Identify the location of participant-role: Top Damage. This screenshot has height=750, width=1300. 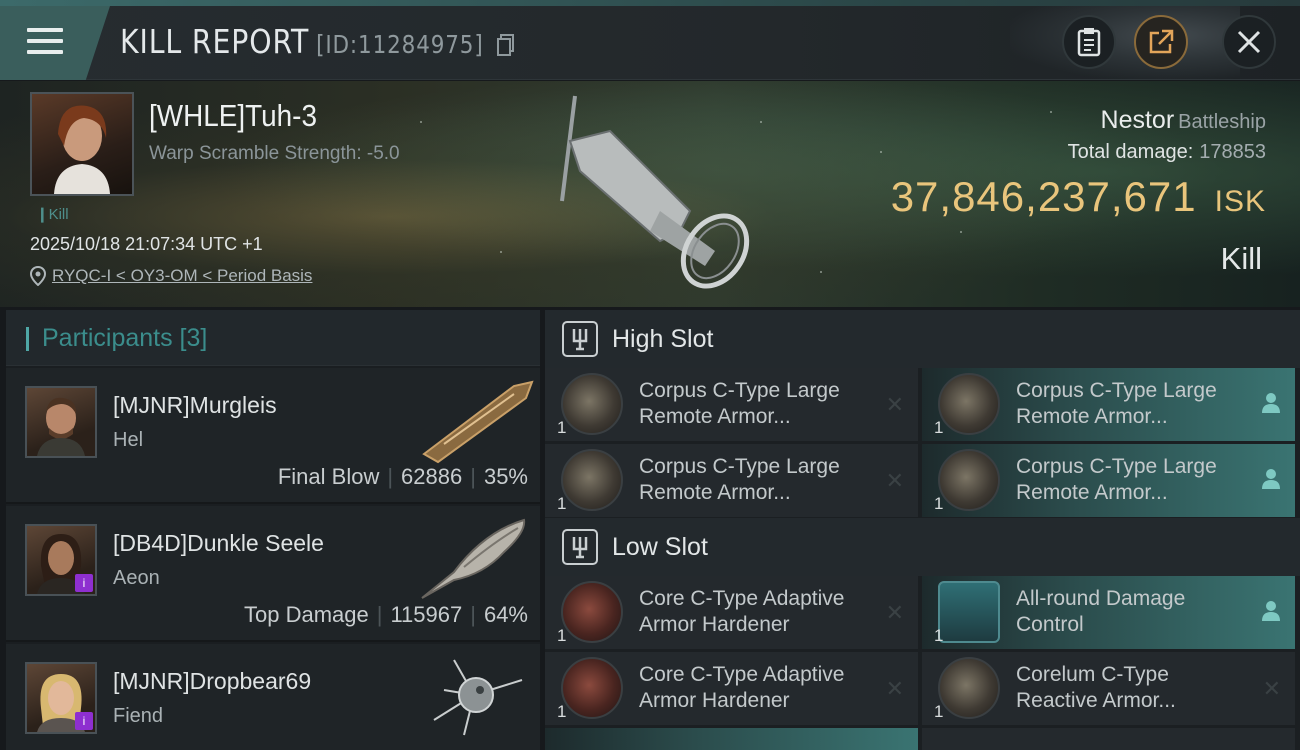
(306, 614).